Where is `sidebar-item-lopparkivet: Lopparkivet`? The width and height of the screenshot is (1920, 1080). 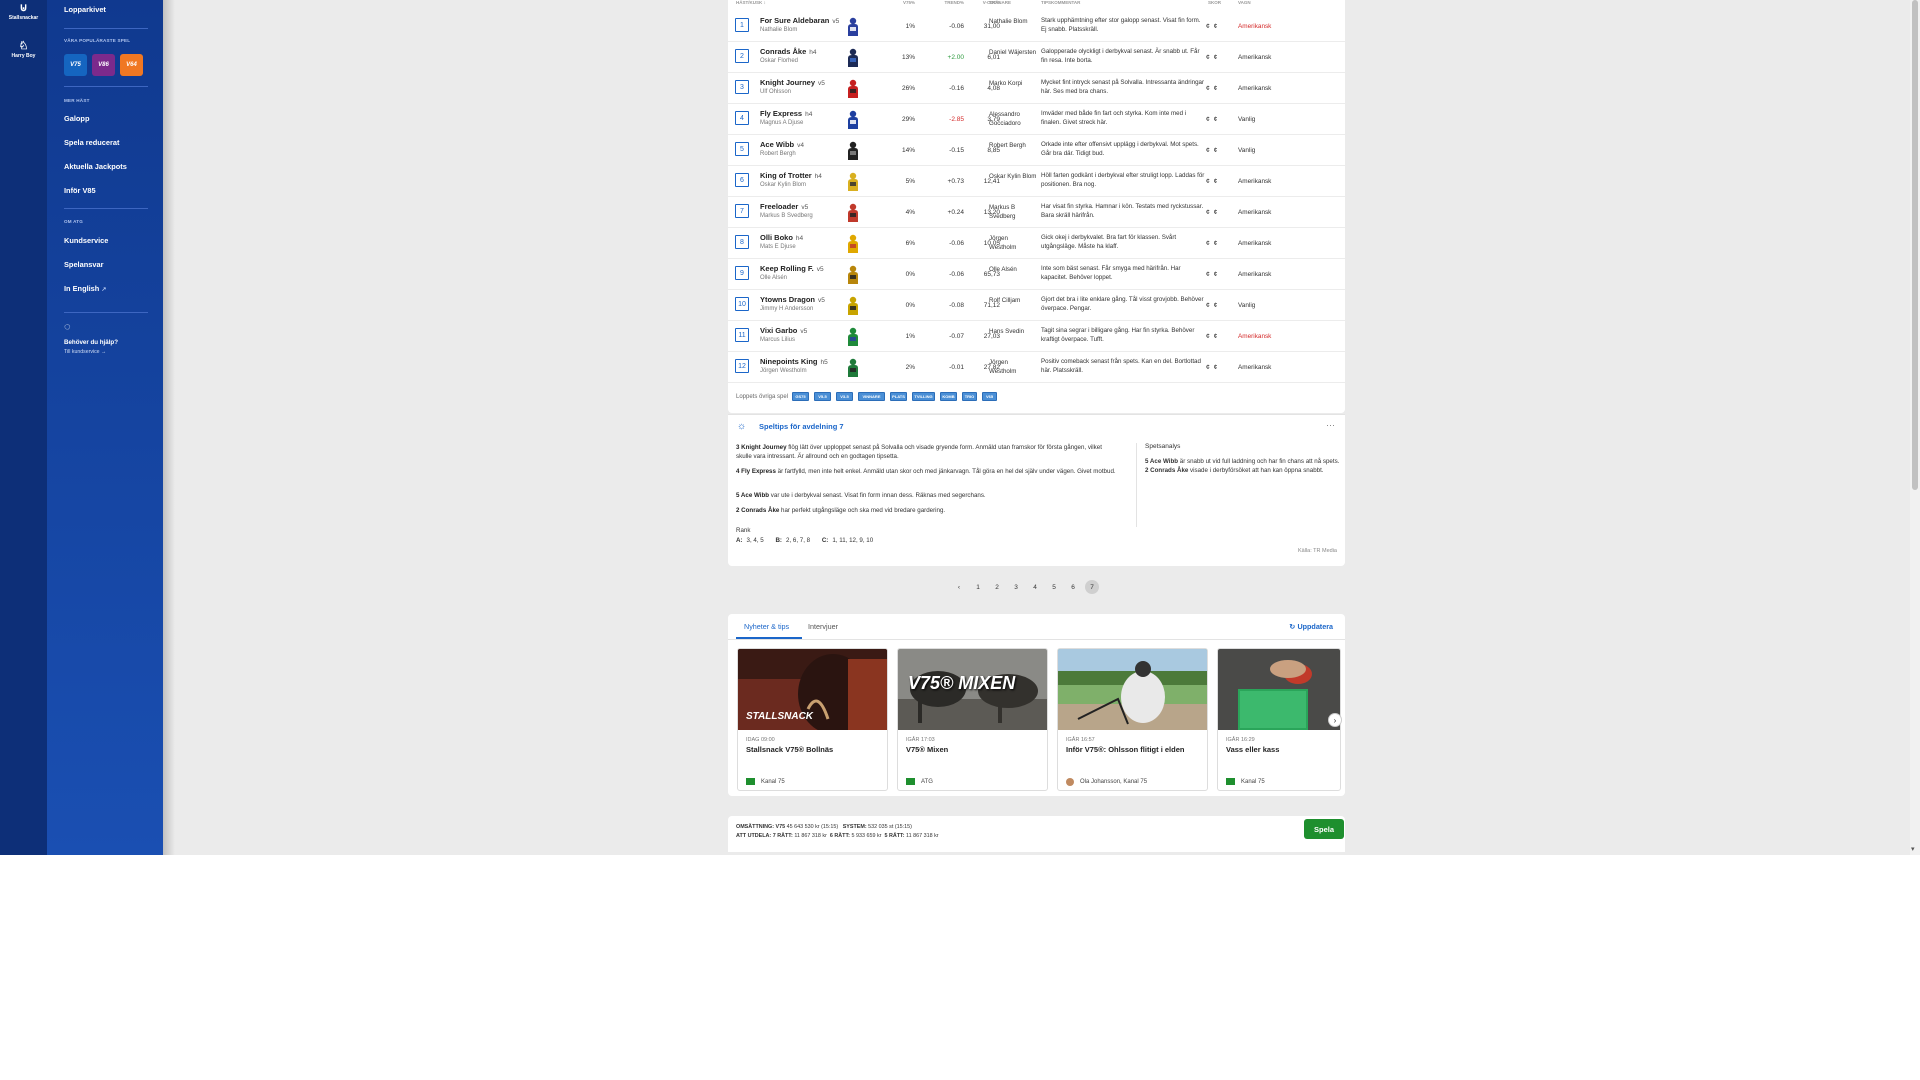
sidebar-item-lopparkivet: Lopparkivet is located at coordinates (85, 9).